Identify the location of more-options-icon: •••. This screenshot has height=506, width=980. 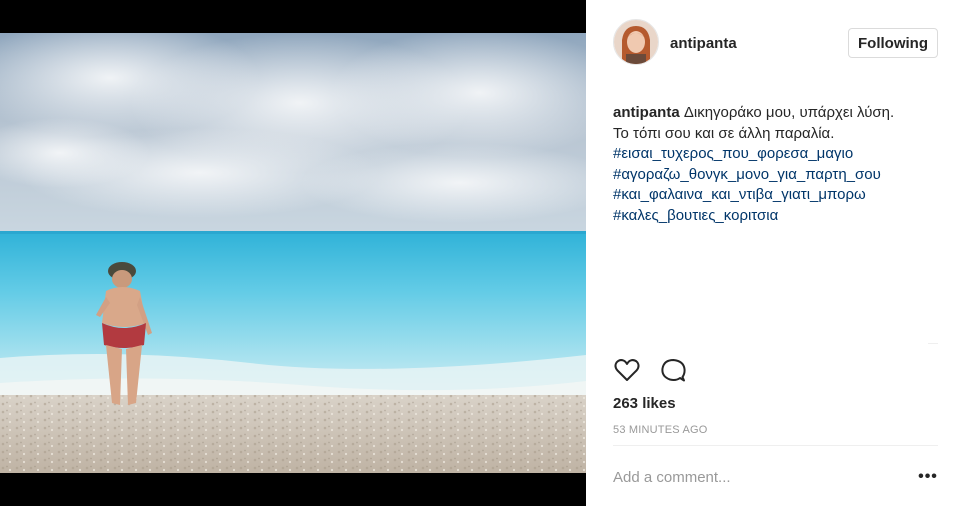
(928, 477).